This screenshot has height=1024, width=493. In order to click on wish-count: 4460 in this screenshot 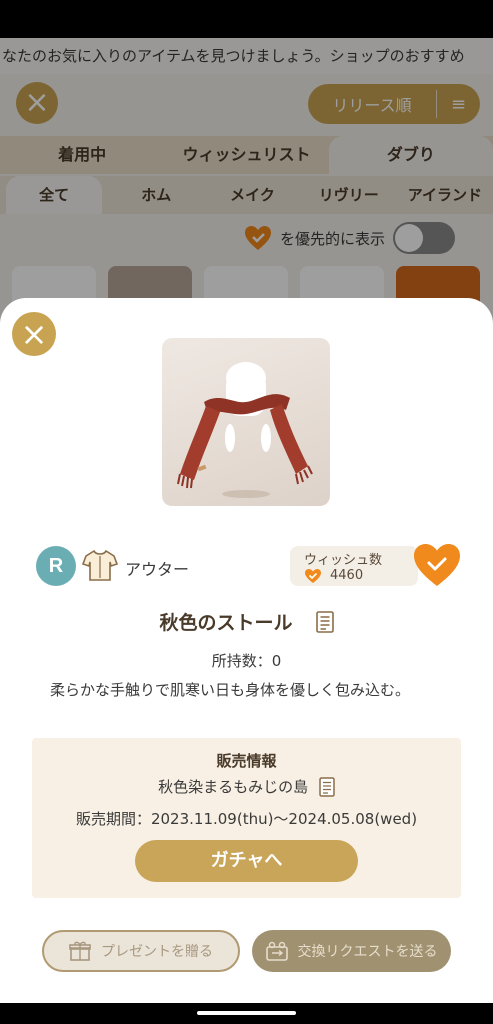, I will do `click(347, 575)`.